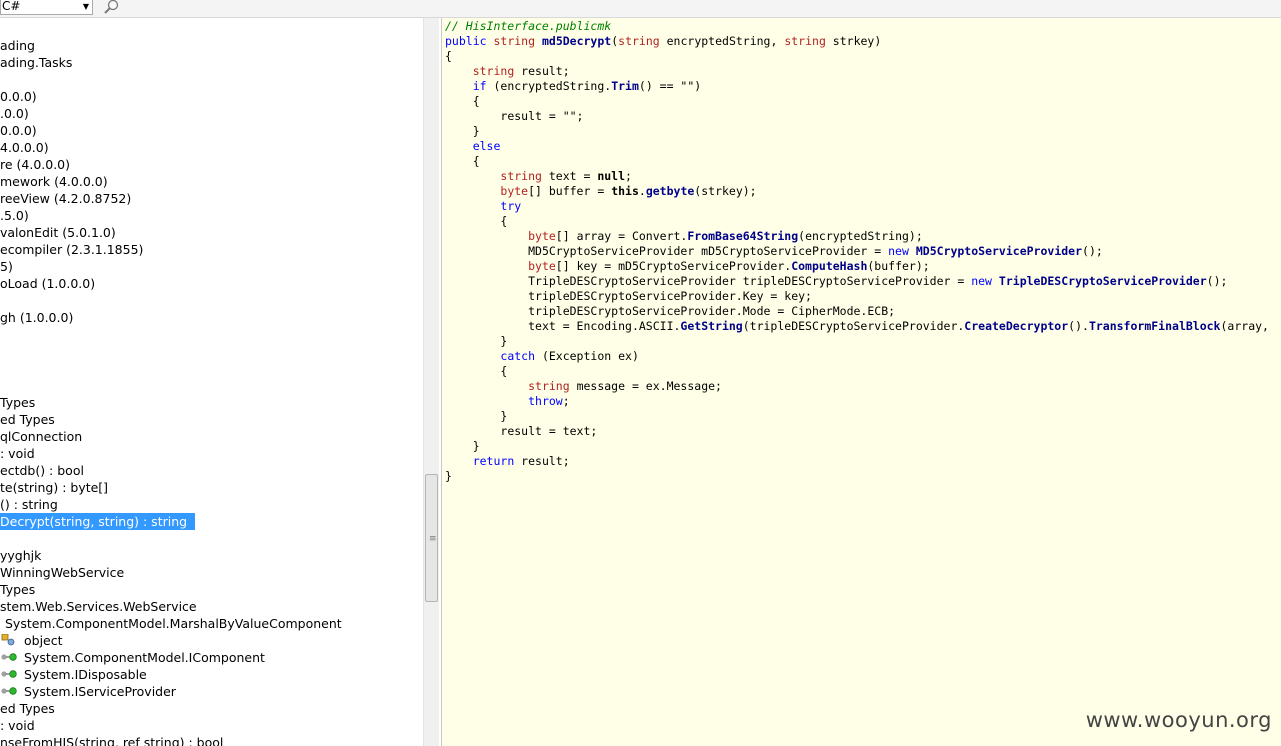 Image resolution: width=1281 pixels, height=746 pixels. What do you see at coordinates (54, 181) in the screenshot?
I see `tree-item: mework (4.0.0.0)` at bounding box center [54, 181].